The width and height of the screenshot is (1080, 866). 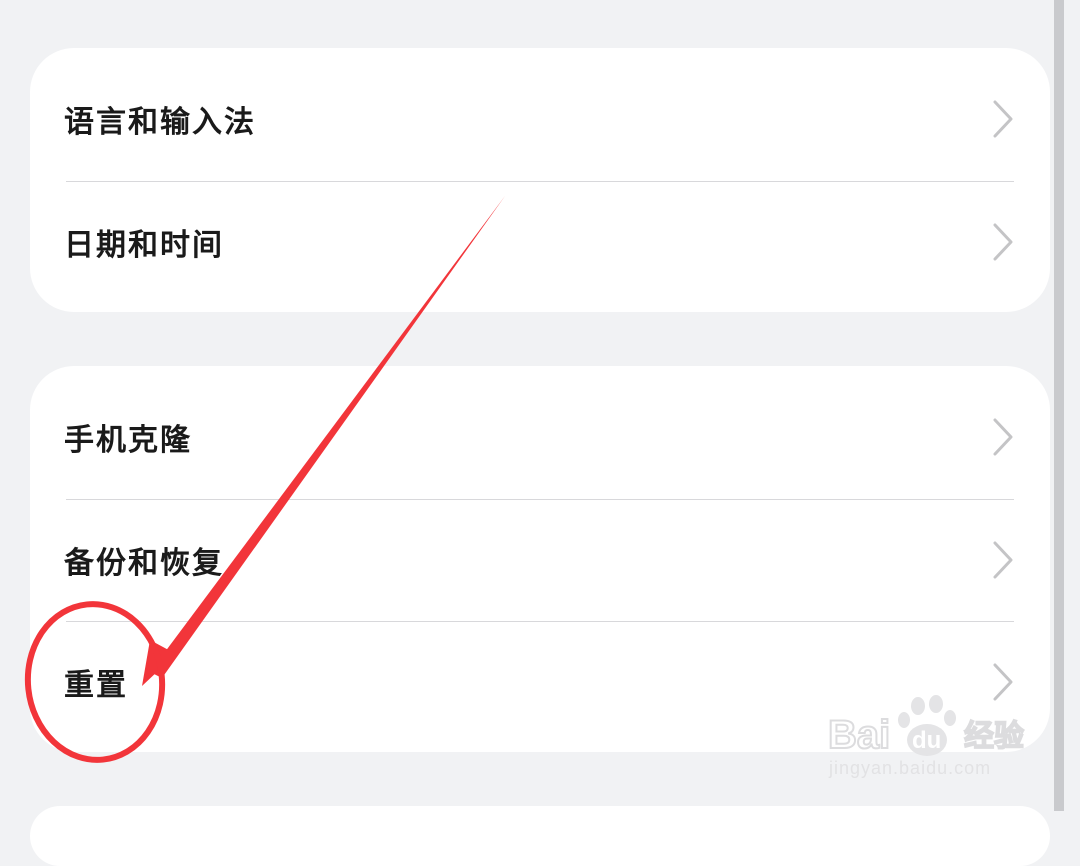 What do you see at coordinates (910, 768) in the screenshot?
I see `watermark-url: jingyan.baidu.com` at bounding box center [910, 768].